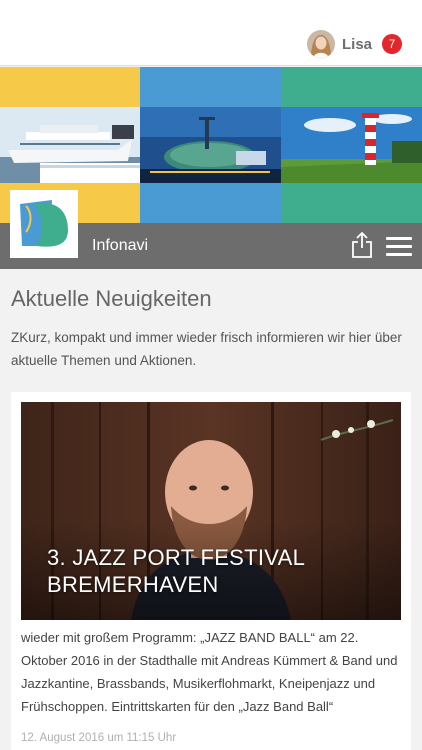 The height and width of the screenshot is (750, 422). What do you see at coordinates (392, 44) in the screenshot?
I see `notification-badge: 7` at bounding box center [392, 44].